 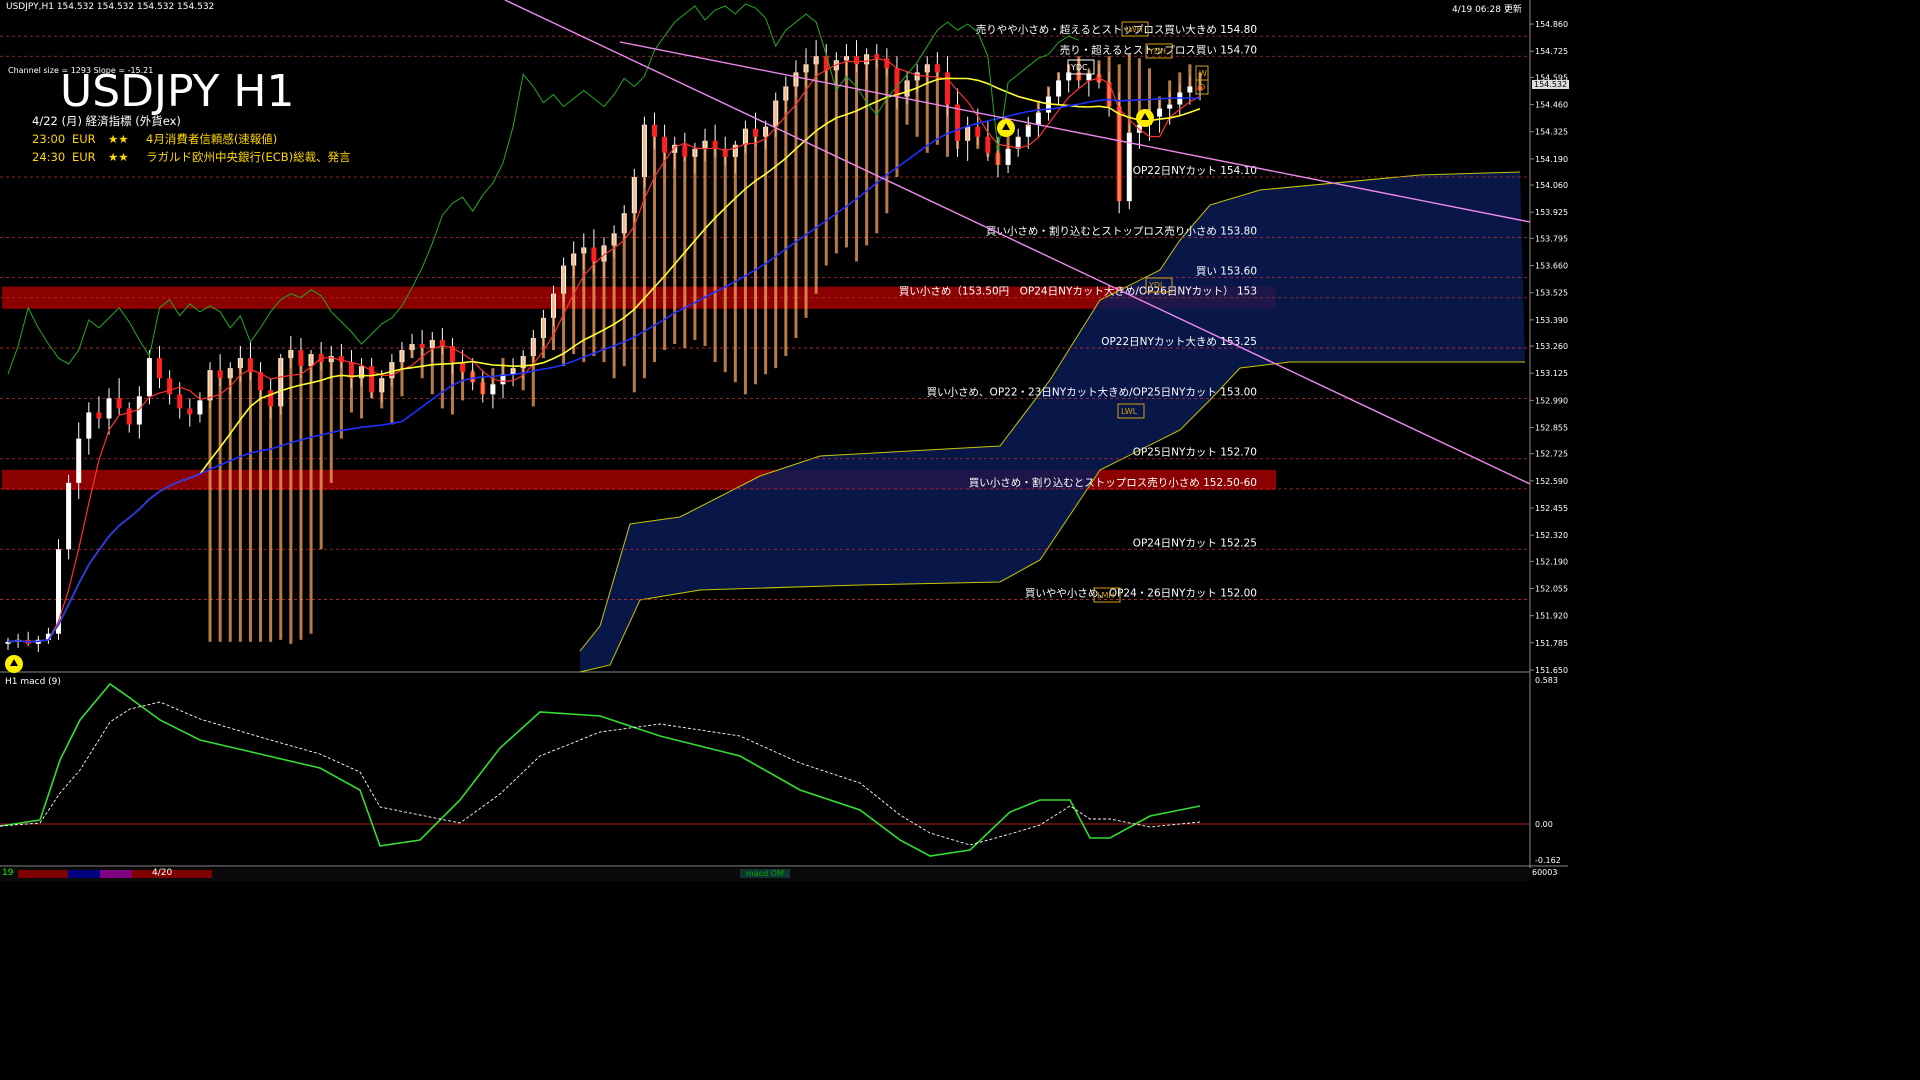 I want to click on price-tick-label: 154.325, so click(x=1551, y=132).